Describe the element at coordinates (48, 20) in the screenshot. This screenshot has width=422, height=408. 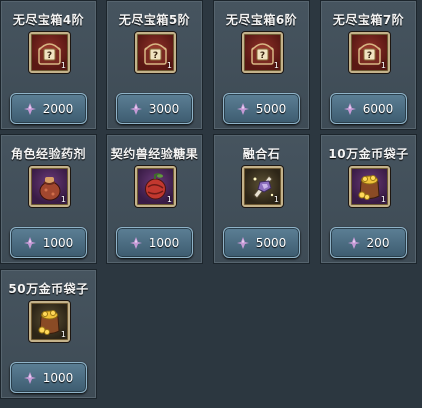
I see `item-name: 无尽宝箱4阶` at that location.